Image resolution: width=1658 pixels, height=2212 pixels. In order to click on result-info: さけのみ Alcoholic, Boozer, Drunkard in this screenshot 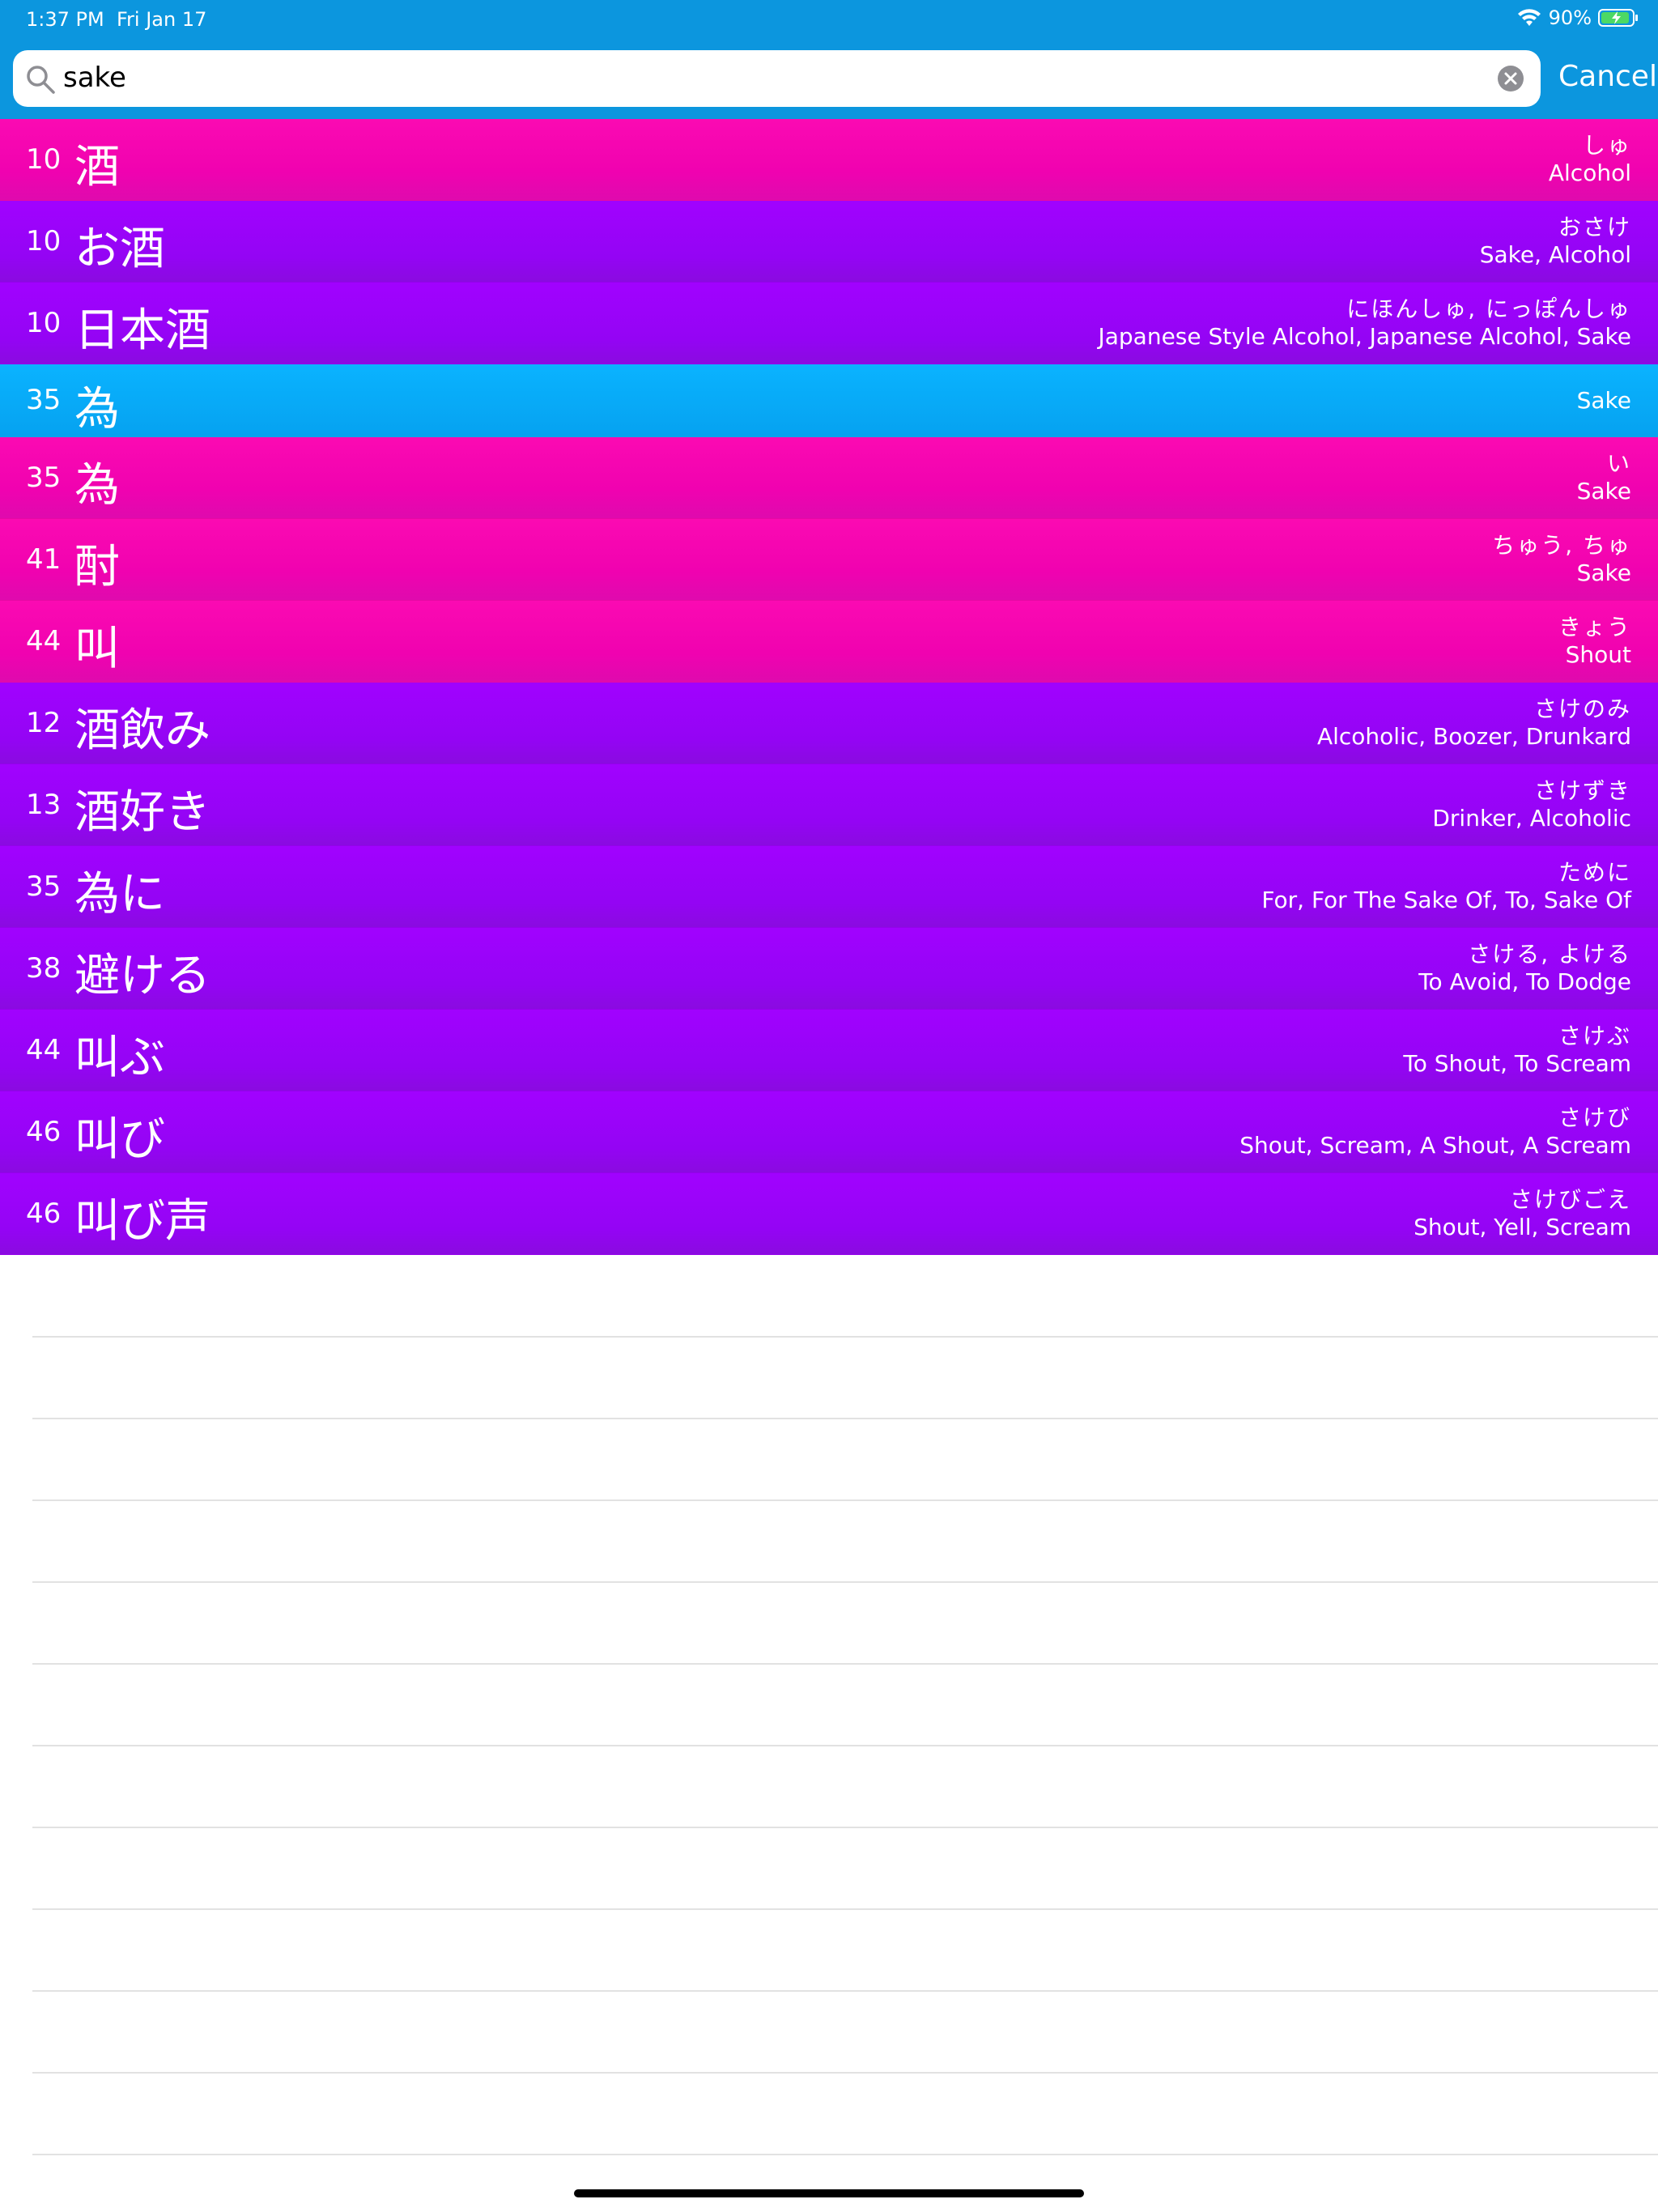, I will do `click(1474, 724)`.